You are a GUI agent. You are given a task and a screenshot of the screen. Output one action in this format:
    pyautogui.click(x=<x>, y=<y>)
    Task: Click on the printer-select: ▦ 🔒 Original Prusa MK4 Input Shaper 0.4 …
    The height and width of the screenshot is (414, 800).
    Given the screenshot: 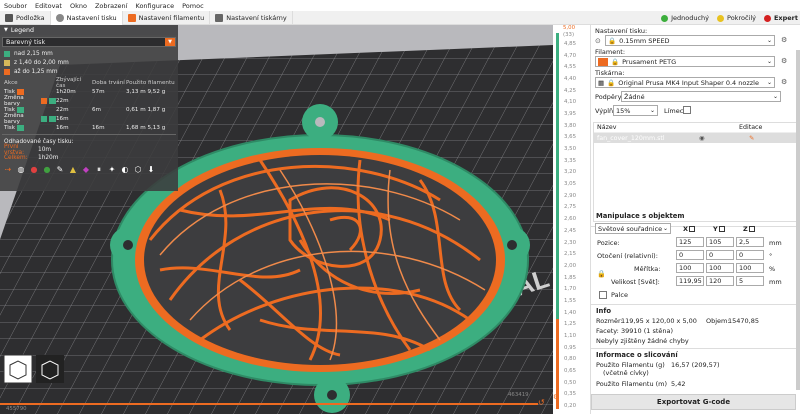 What is the action you would take?
    pyautogui.click(x=685, y=82)
    